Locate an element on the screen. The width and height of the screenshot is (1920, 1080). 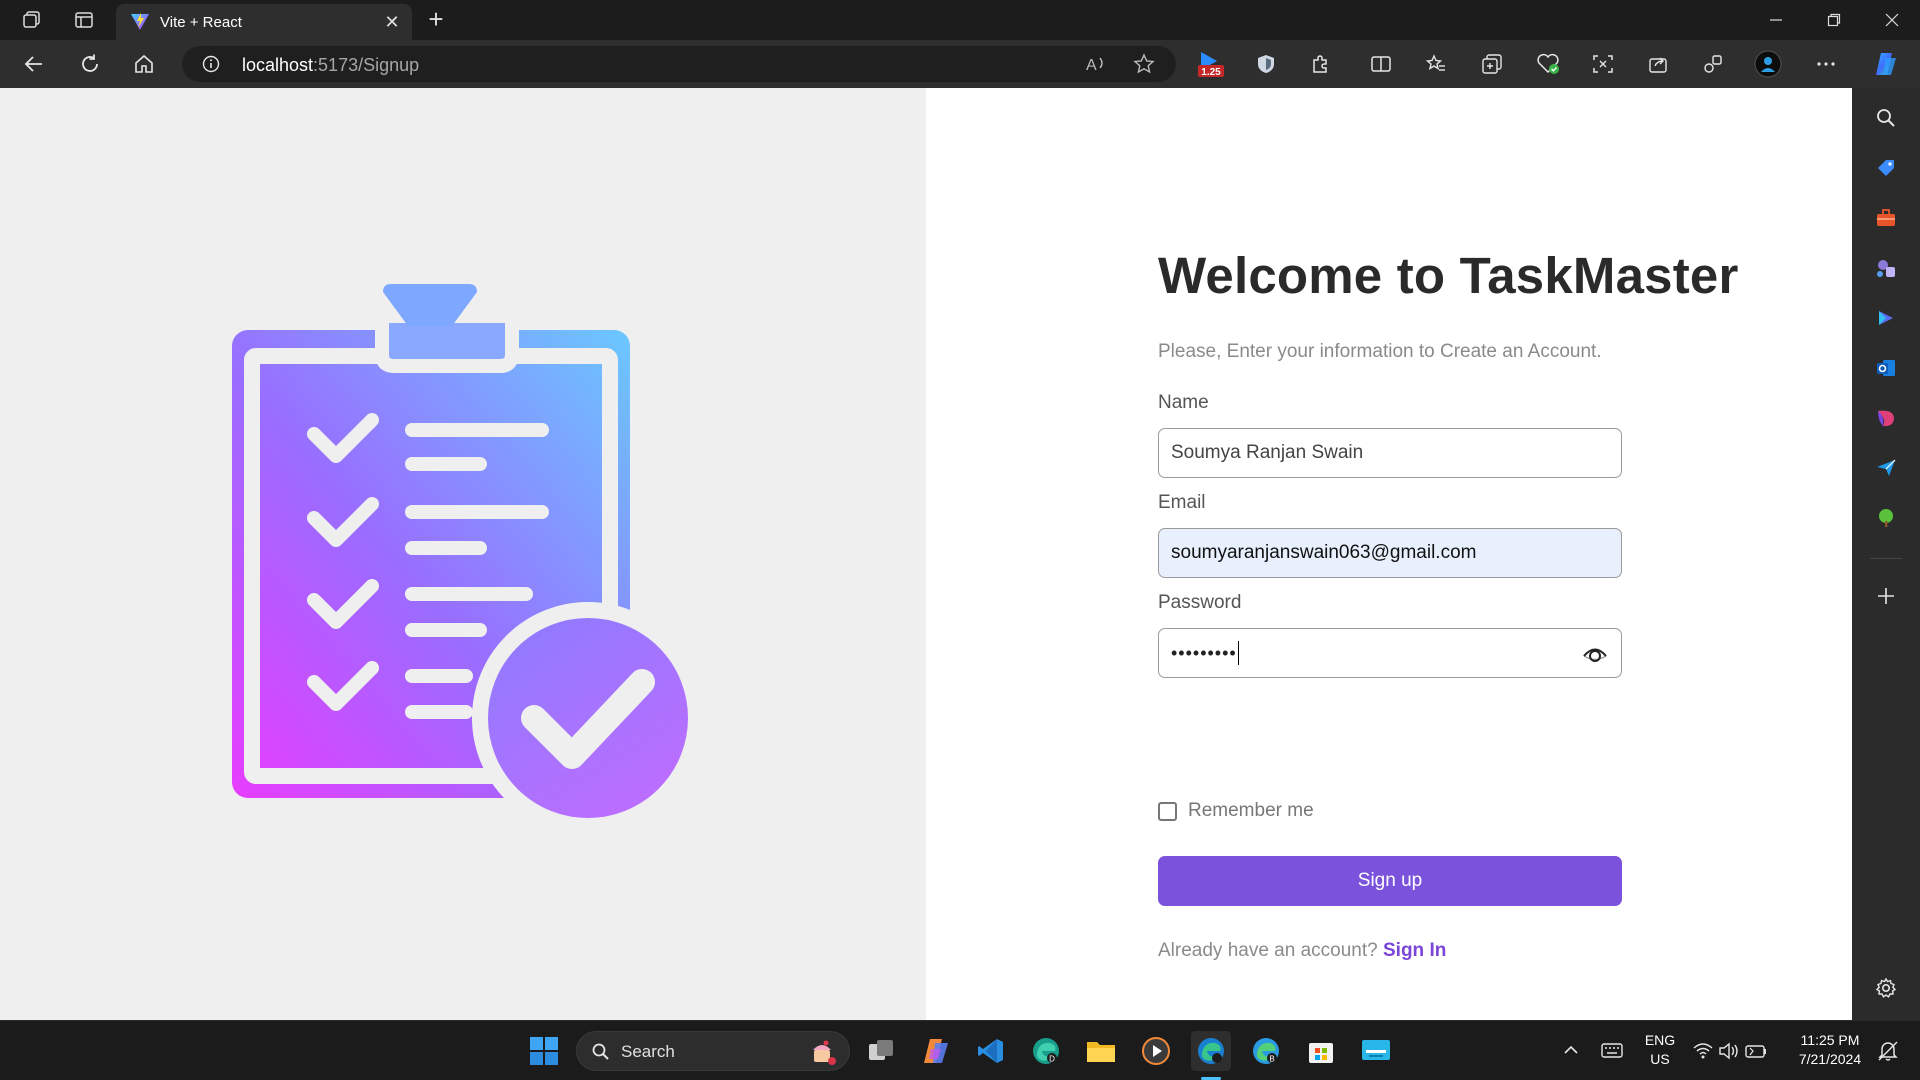
refresh-button is located at coordinates (90, 64).